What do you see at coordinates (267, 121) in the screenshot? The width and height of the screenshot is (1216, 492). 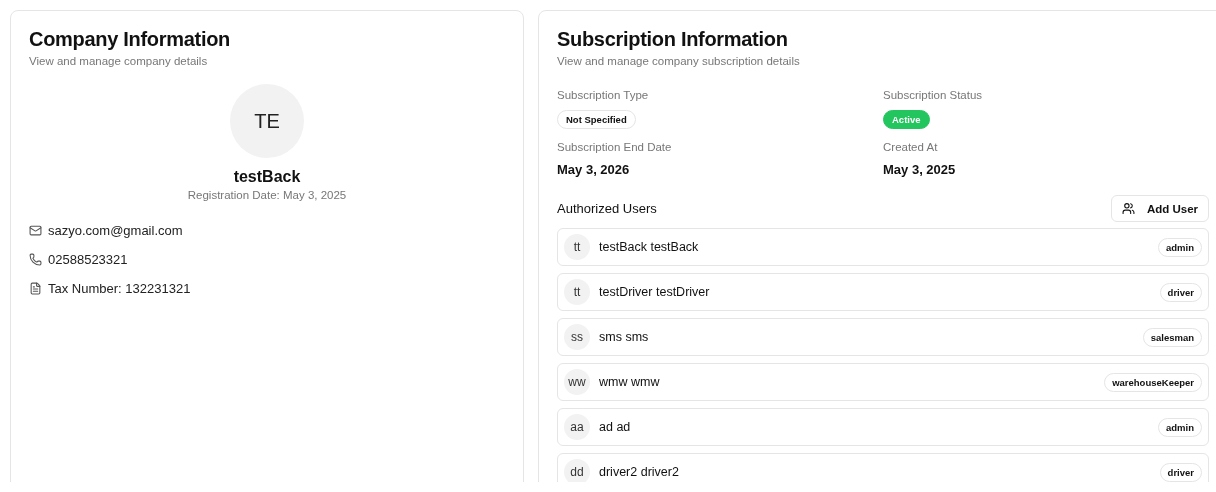 I see `company-avatar: TE` at bounding box center [267, 121].